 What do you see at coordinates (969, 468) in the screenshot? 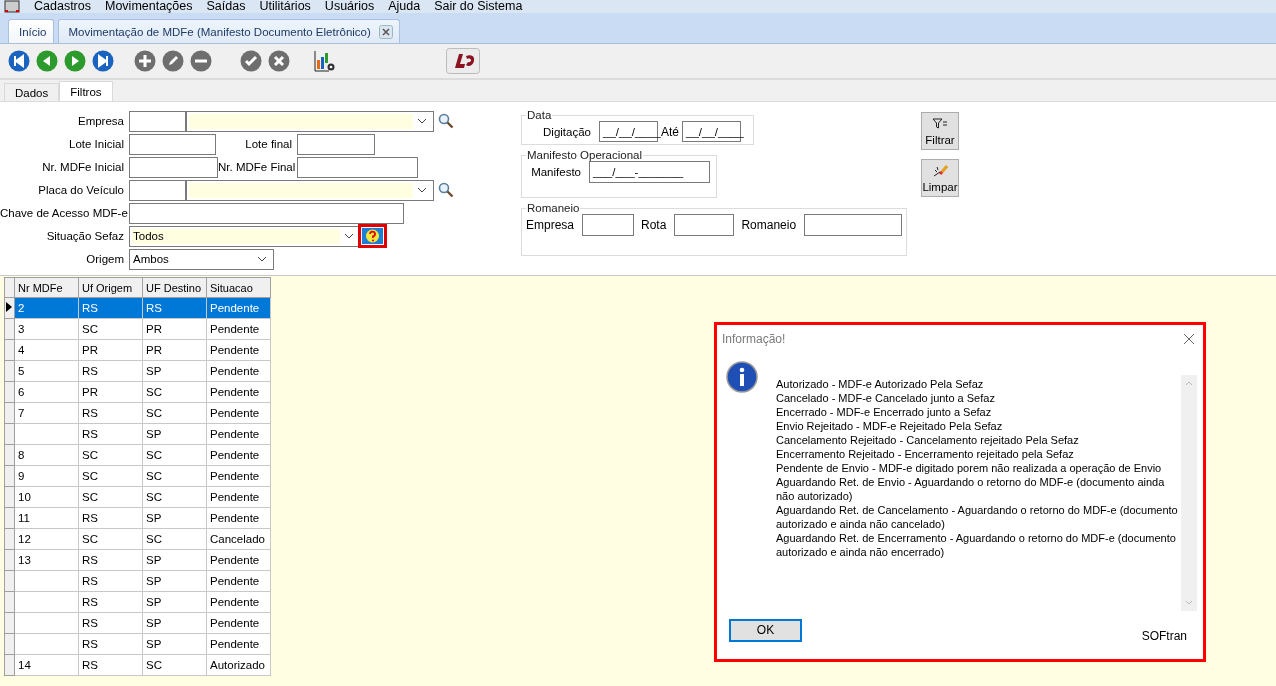
I see `message-line: Pendente de Envio - MDF-e digitado porem não realizada a operação de Envio` at bounding box center [969, 468].